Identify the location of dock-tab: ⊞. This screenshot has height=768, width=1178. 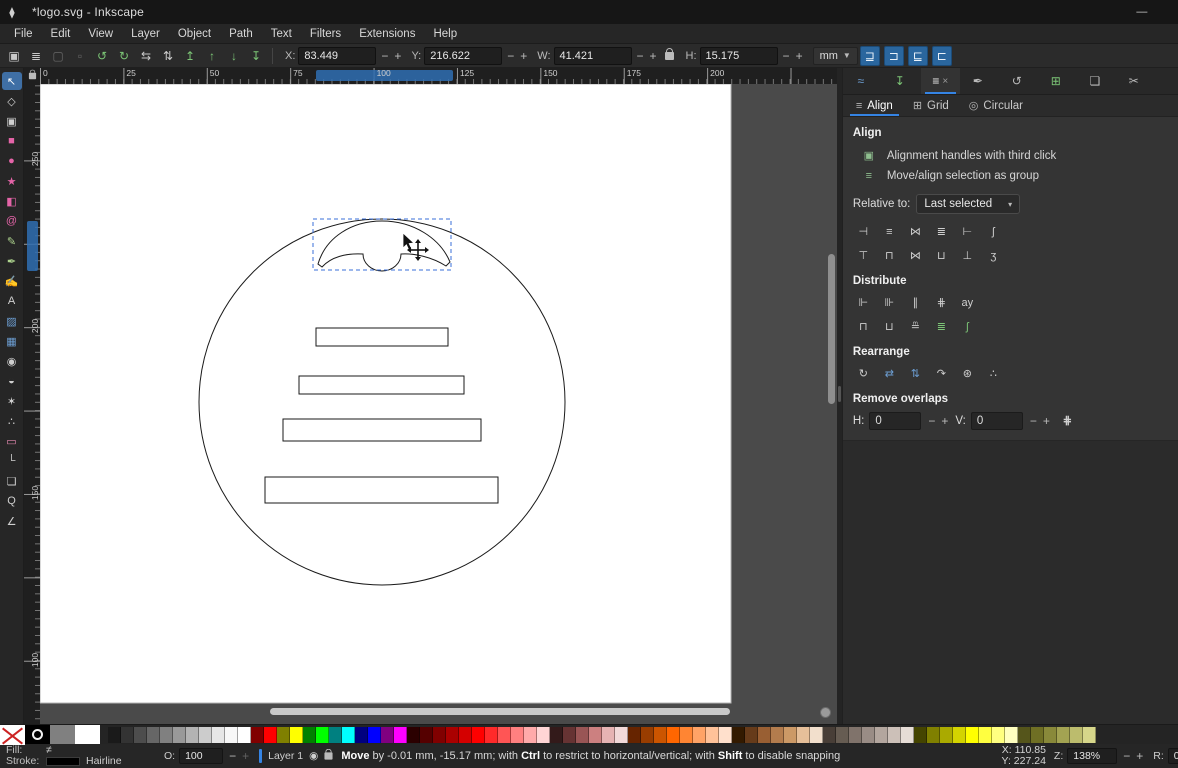
(1057, 81).